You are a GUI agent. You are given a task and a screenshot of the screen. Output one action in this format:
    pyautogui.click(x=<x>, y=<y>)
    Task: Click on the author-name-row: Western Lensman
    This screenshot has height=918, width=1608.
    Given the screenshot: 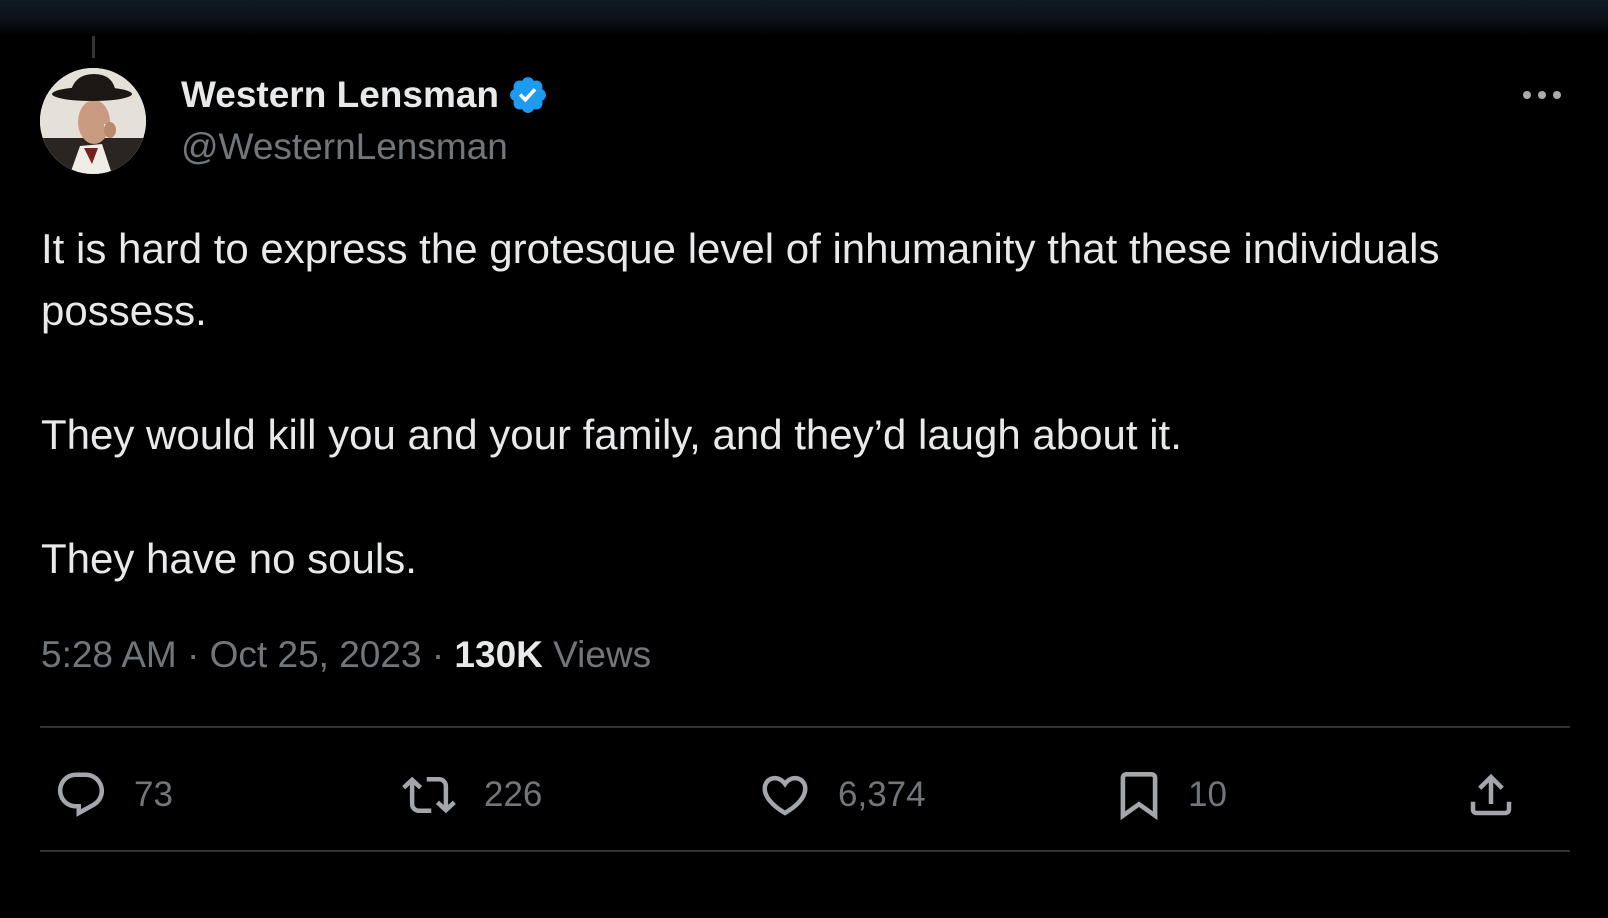 What is the action you would take?
    pyautogui.click(x=365, y=95)
    